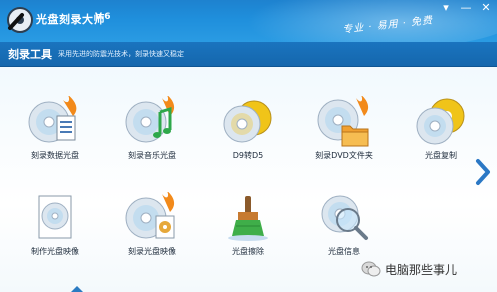  Describe the element at coordinates (343, 121) in the screenshot. I see `dvd-folder-burn-icon` at that location.